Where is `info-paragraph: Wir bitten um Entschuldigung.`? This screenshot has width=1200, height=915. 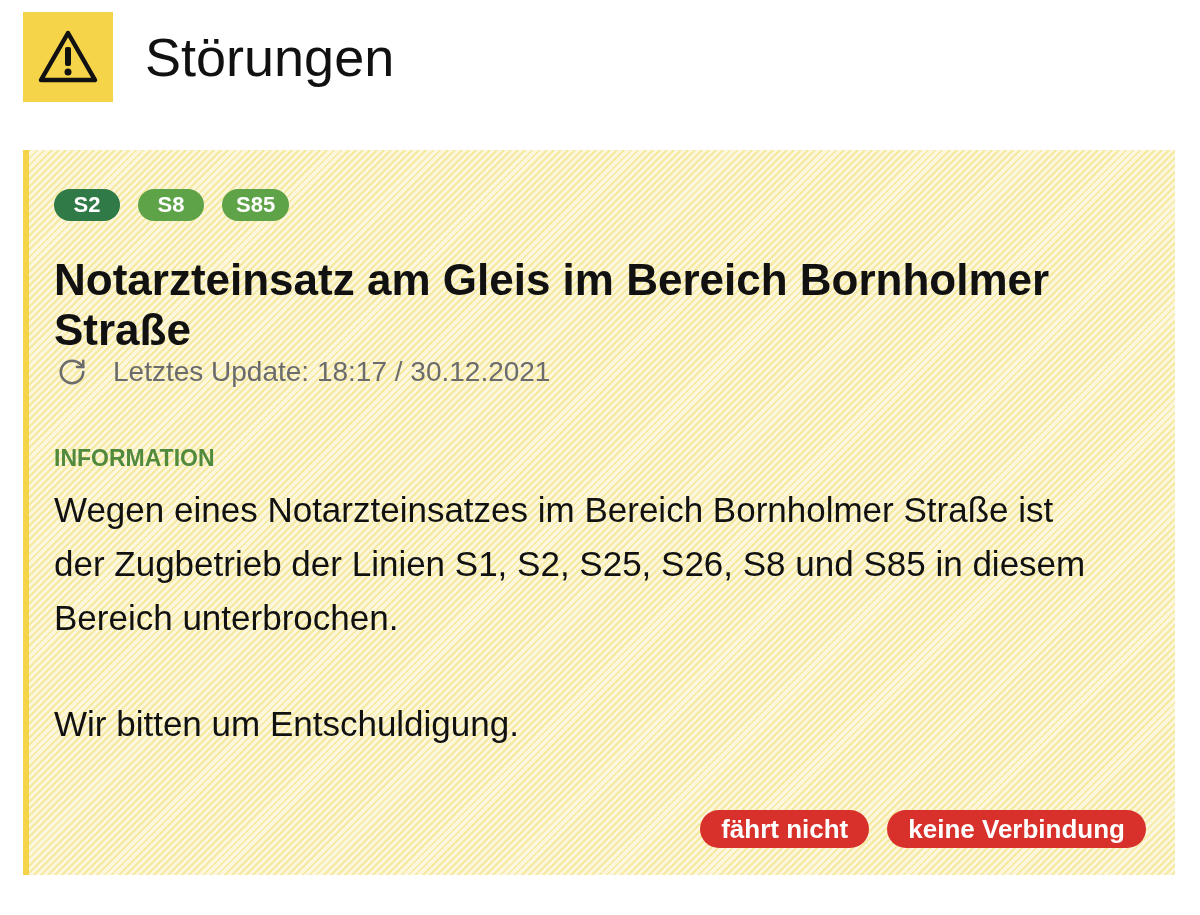 info-paragraph: Wir bitten um Entschuldigung. is located at coordinates (287, 724).